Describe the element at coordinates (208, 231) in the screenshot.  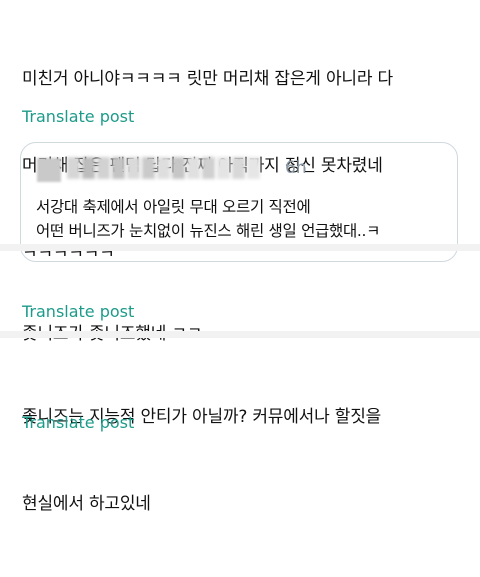
I see `quoted-post-text-line: 어떤 버니즈가 눈치없이 뉴진스 해린 생일 언급했대..ㅋ` at that location.